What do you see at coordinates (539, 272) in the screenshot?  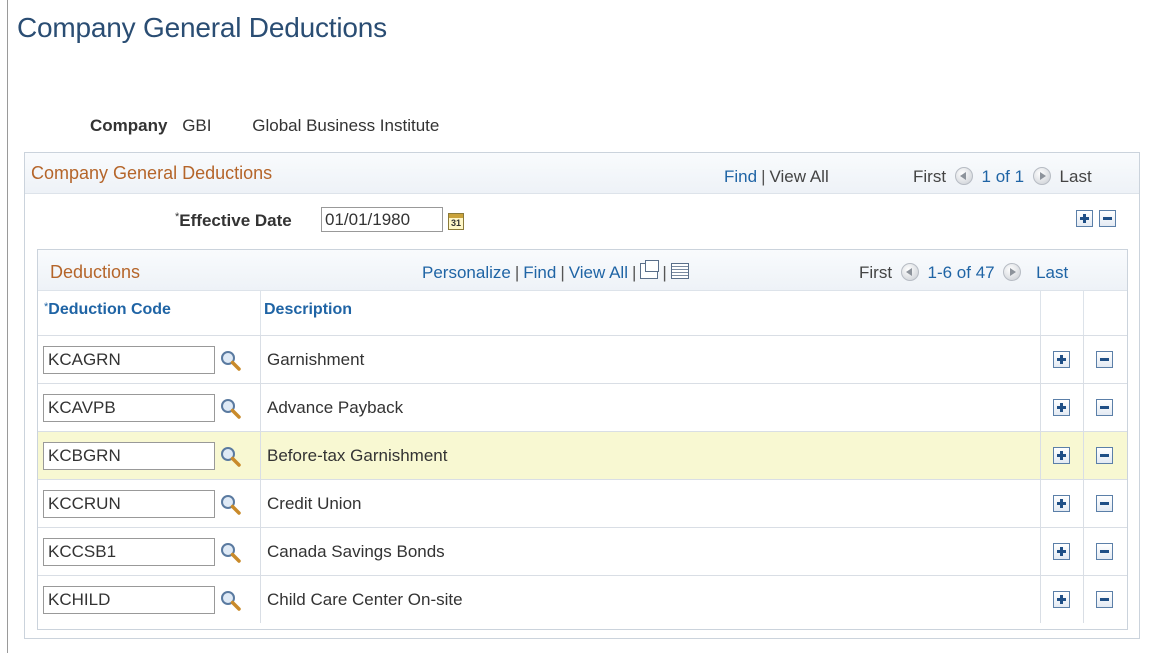 I see `grid-find-link: Find` at bounding box center [539, 272].